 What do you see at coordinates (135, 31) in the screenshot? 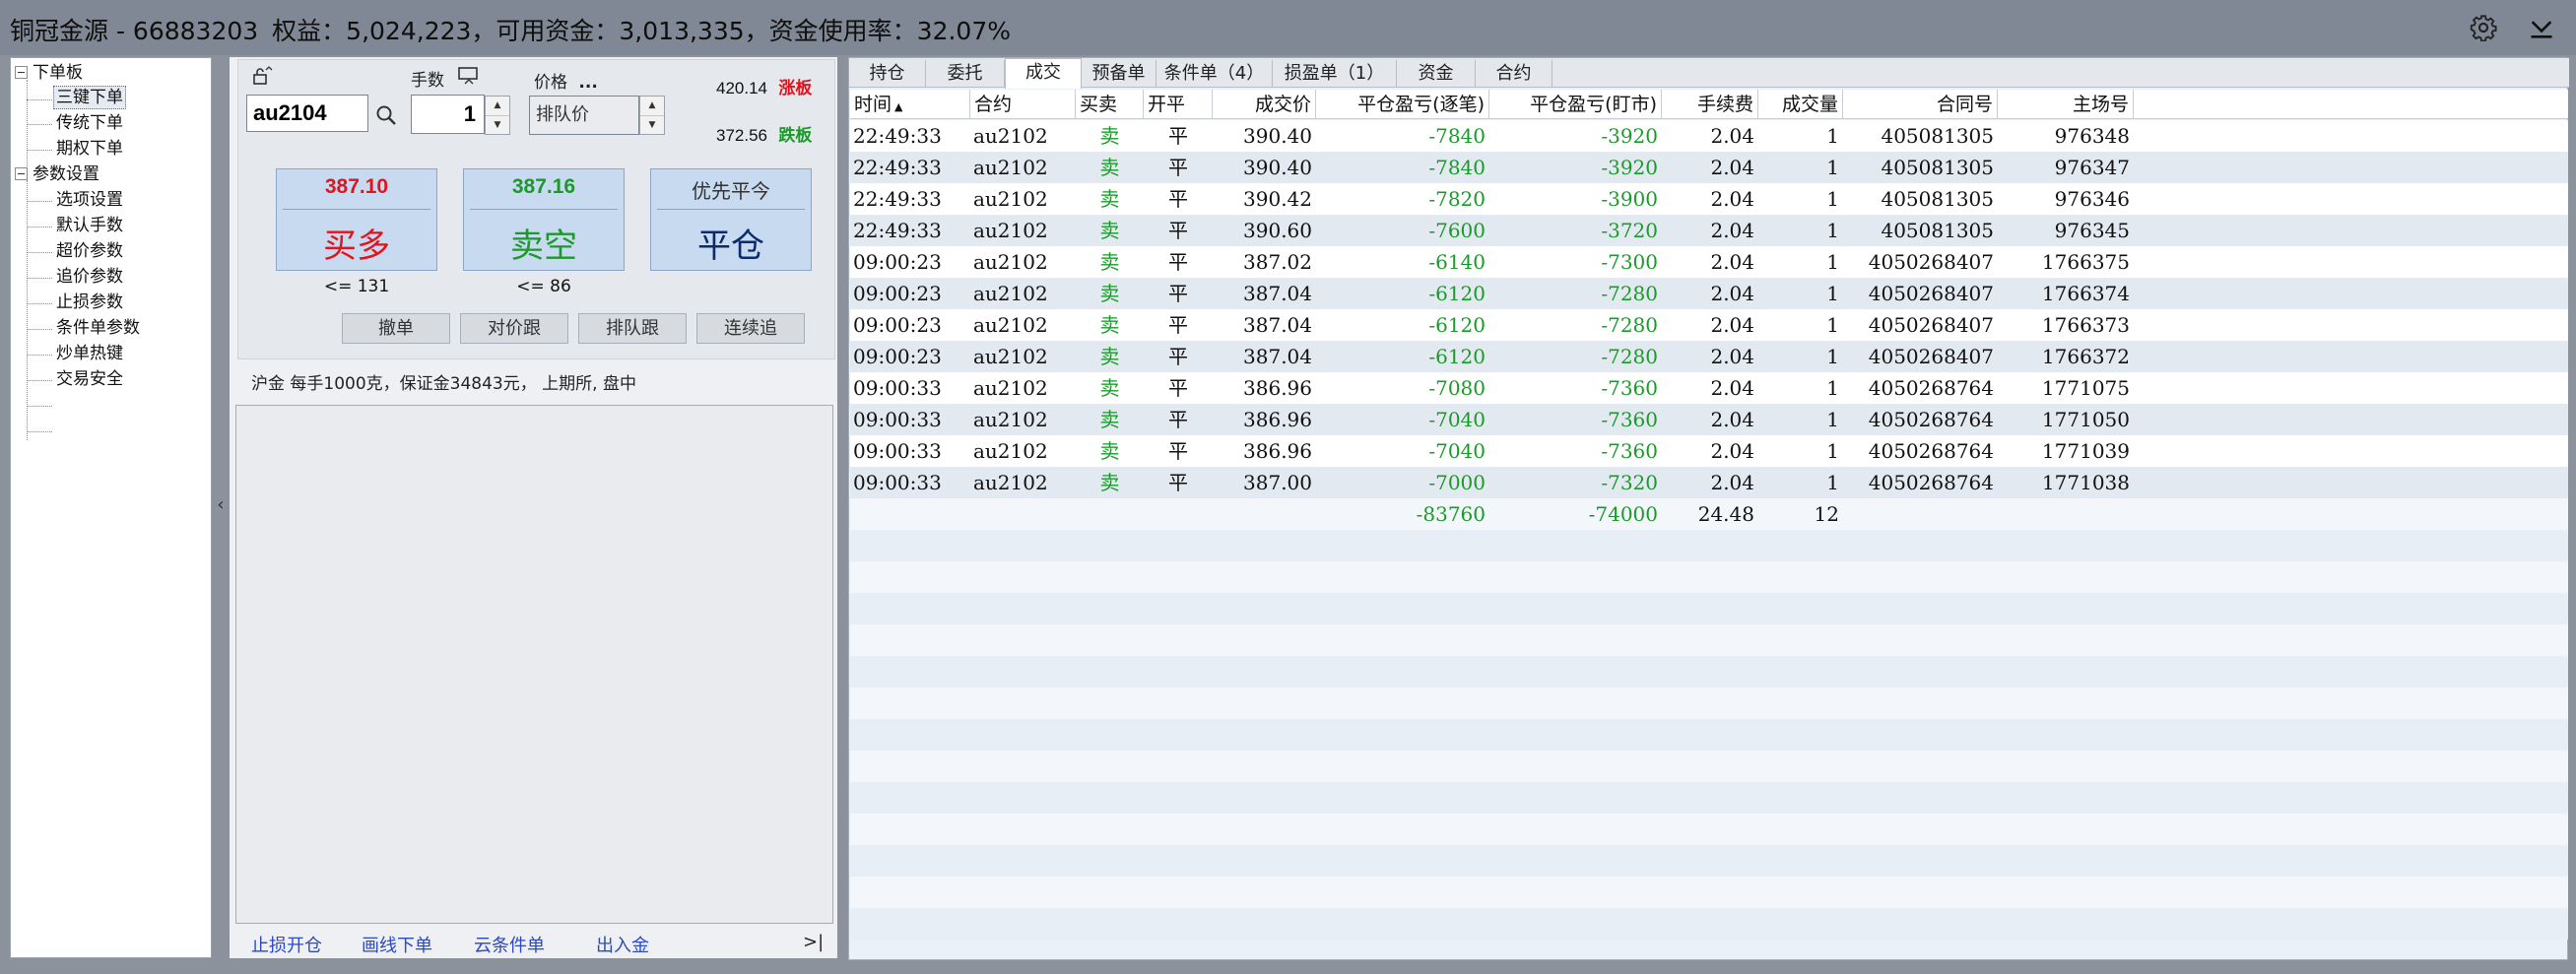
I see `account-name: 铜冠金源 - 66883203` at bounding box center [135, 31].